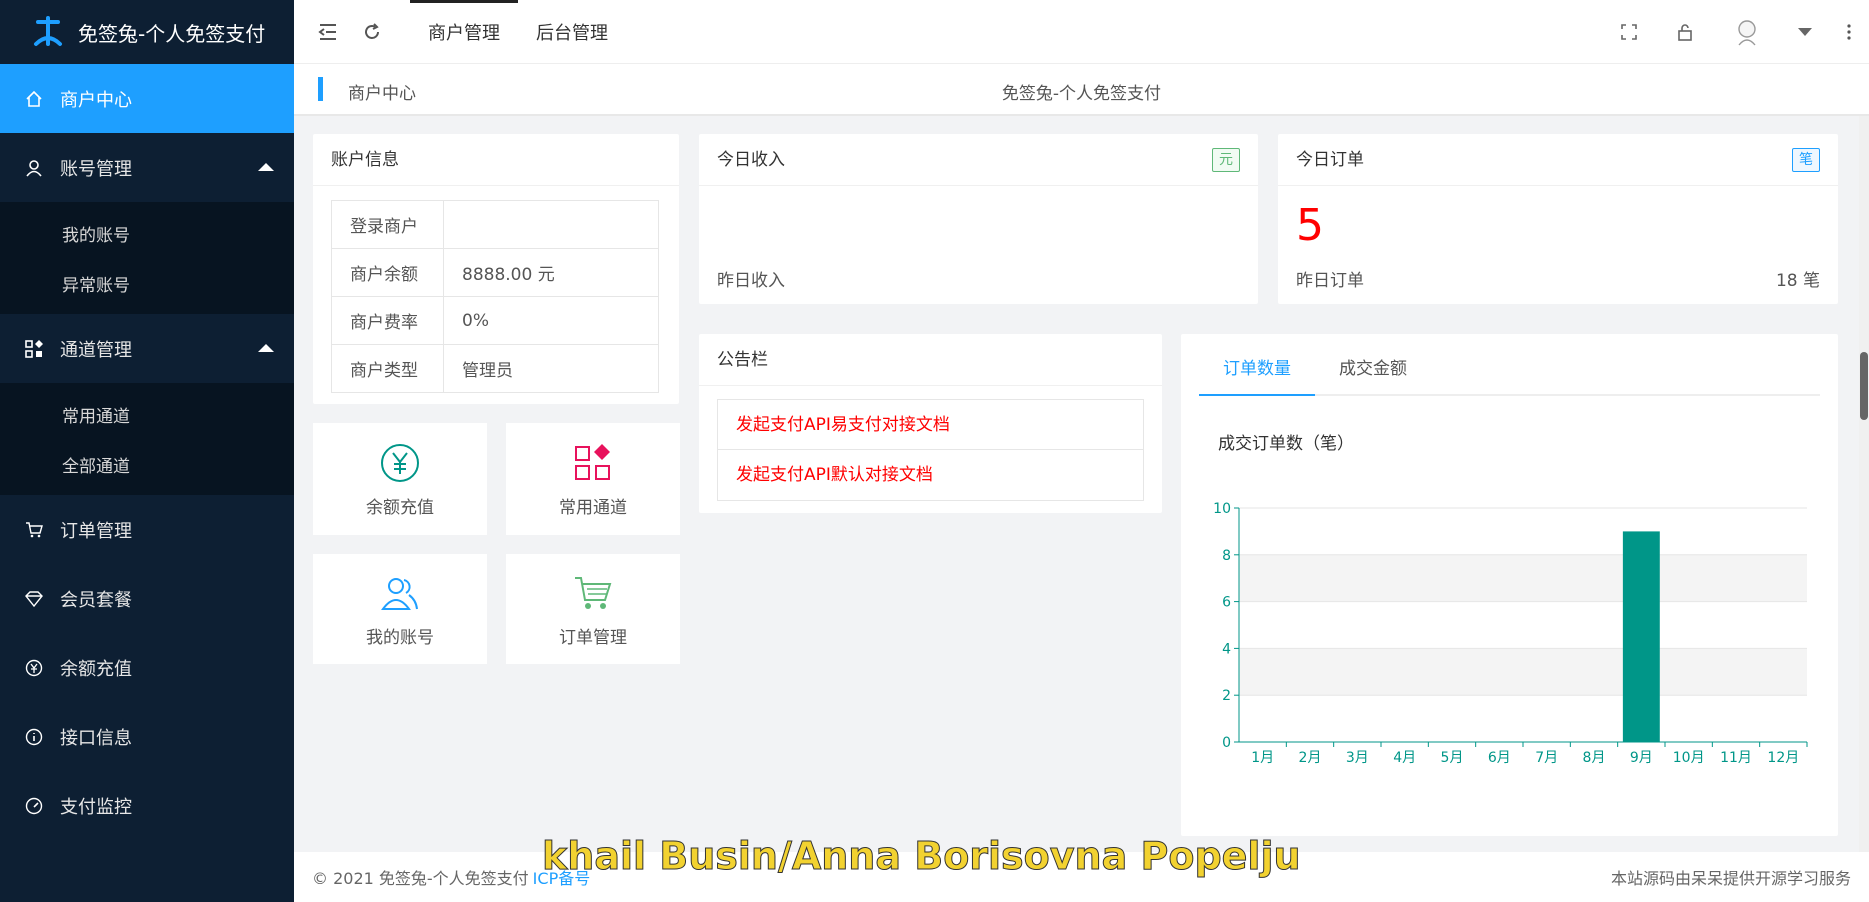 The image size is (1869, 902). I want to click on submenu-channel: 常用通道 全部通道, so click(147, 439).